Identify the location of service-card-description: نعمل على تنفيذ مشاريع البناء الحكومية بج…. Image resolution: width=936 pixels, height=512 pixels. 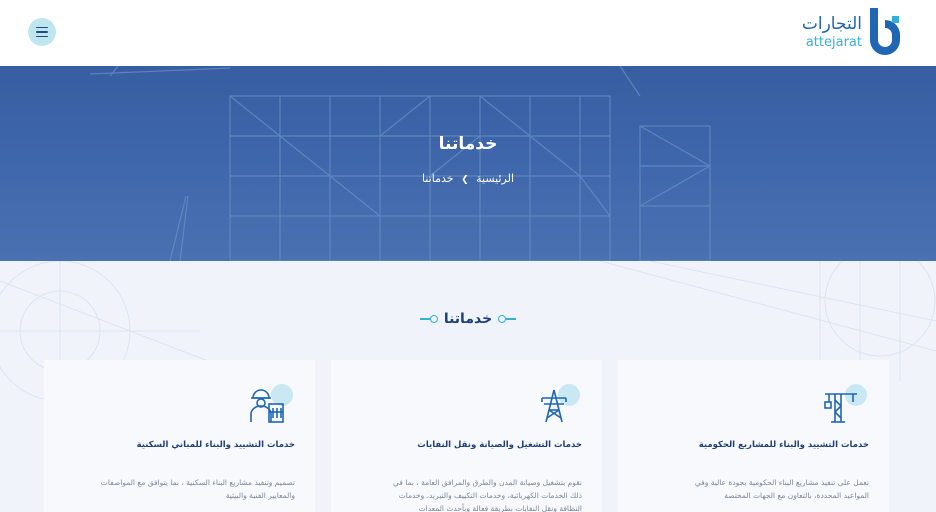
(781, 489).